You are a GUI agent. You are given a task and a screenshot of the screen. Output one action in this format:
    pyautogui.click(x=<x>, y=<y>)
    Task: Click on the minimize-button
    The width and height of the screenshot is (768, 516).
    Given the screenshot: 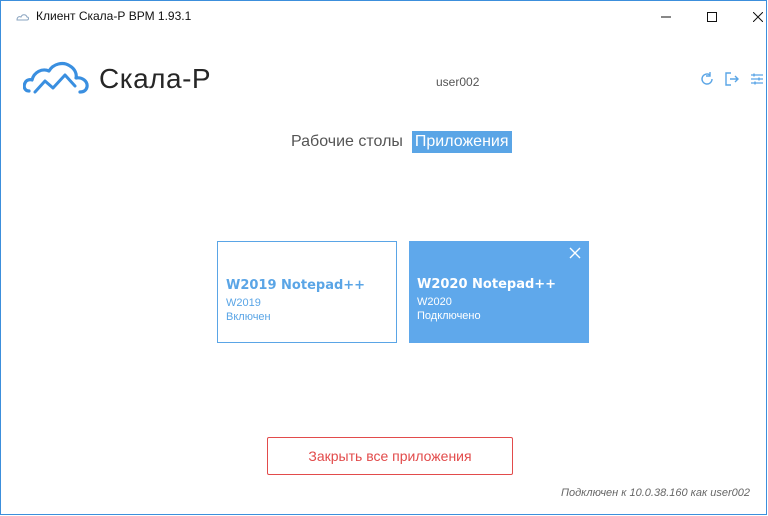 What is the action you would take?
    pyautogui.click(x=666, y=16)
    